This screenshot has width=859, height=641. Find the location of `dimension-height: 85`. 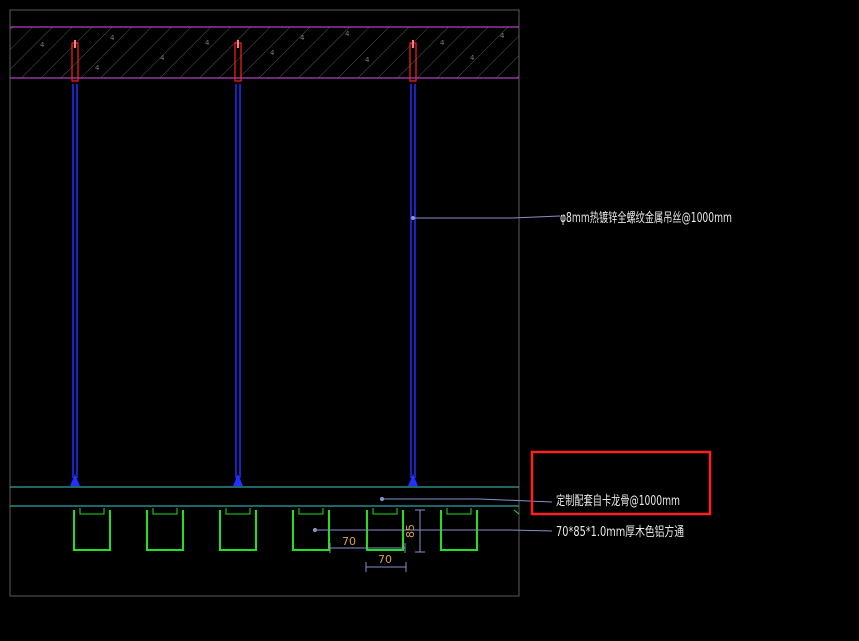

dimension-height: 85 is located at coordinates (410, 531).